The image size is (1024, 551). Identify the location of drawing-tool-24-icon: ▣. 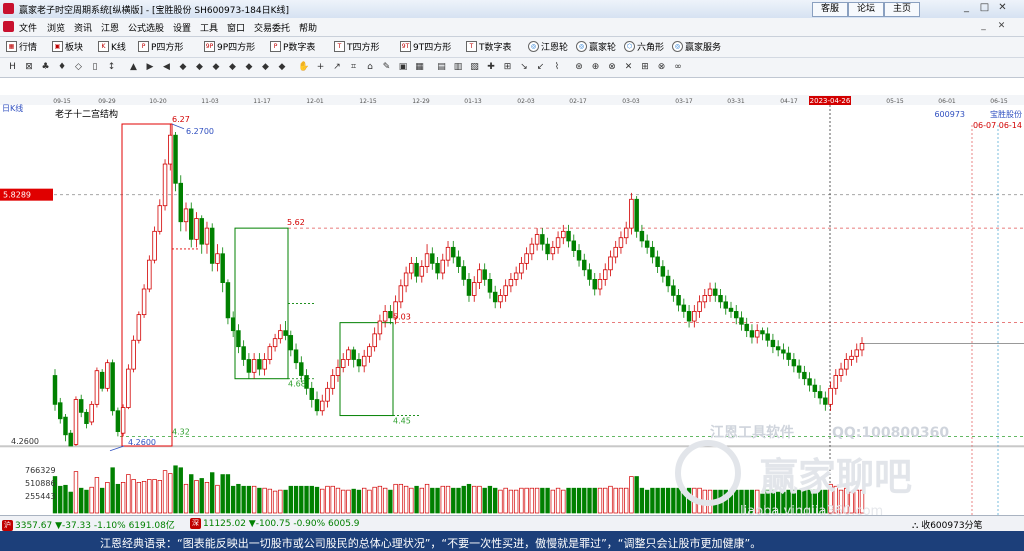
(403, 67).